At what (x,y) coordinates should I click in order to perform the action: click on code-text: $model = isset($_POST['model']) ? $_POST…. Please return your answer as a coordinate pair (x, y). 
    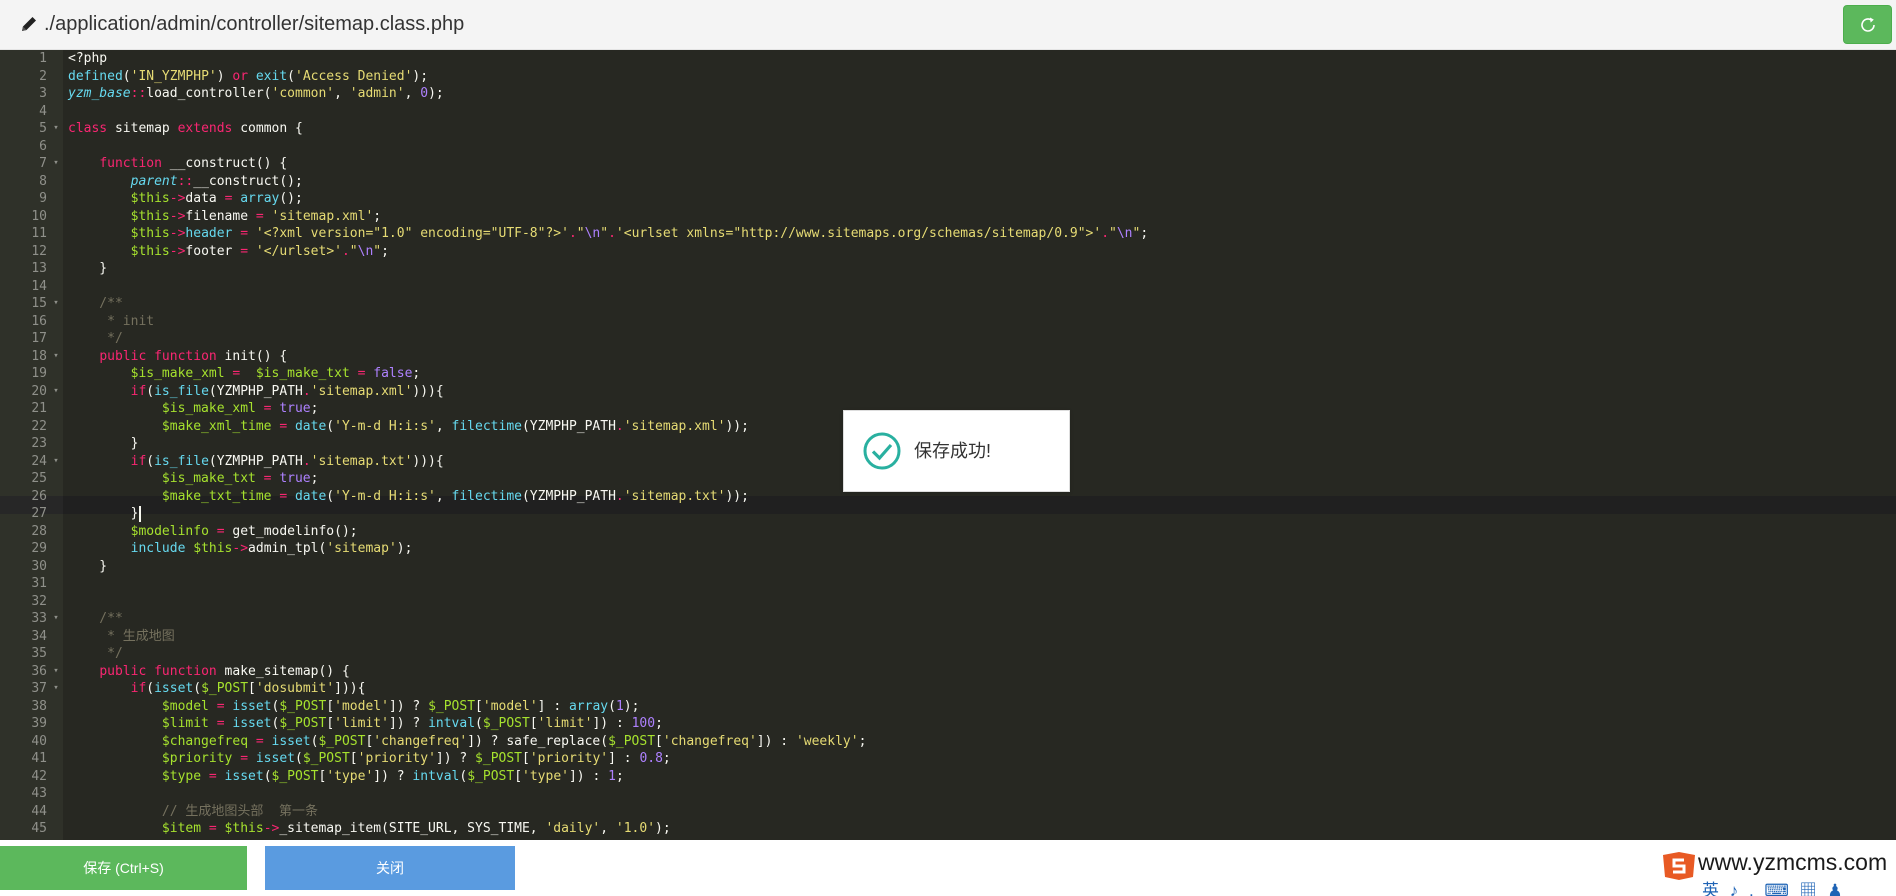
    Looking at the image, I should click on (400, 706).